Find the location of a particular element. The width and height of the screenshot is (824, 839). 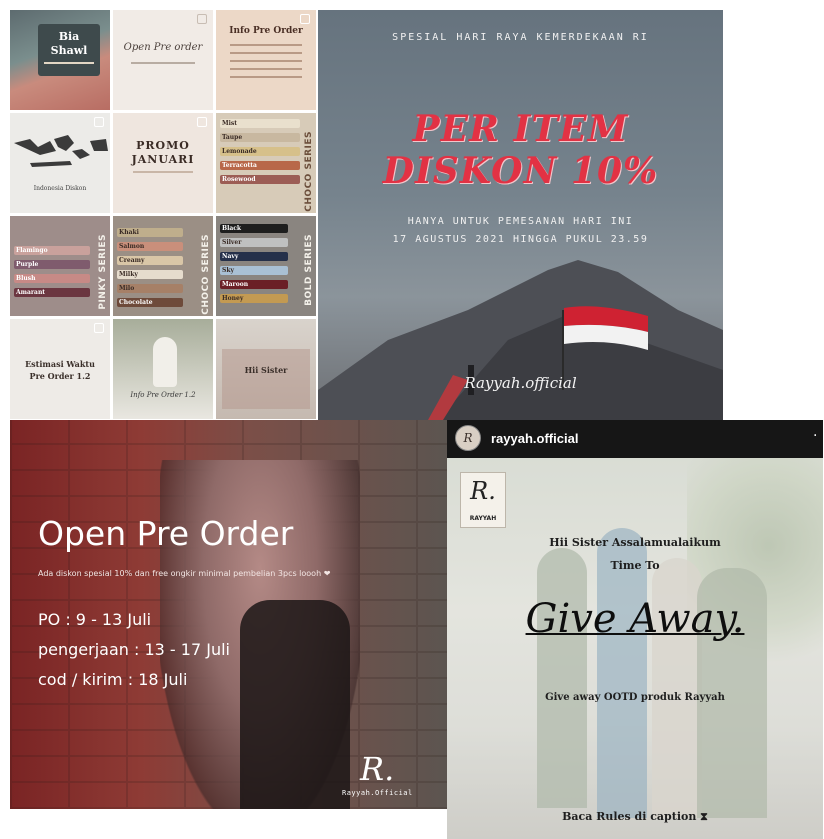

color-label: Salmon is located at coordinates (132, 246).